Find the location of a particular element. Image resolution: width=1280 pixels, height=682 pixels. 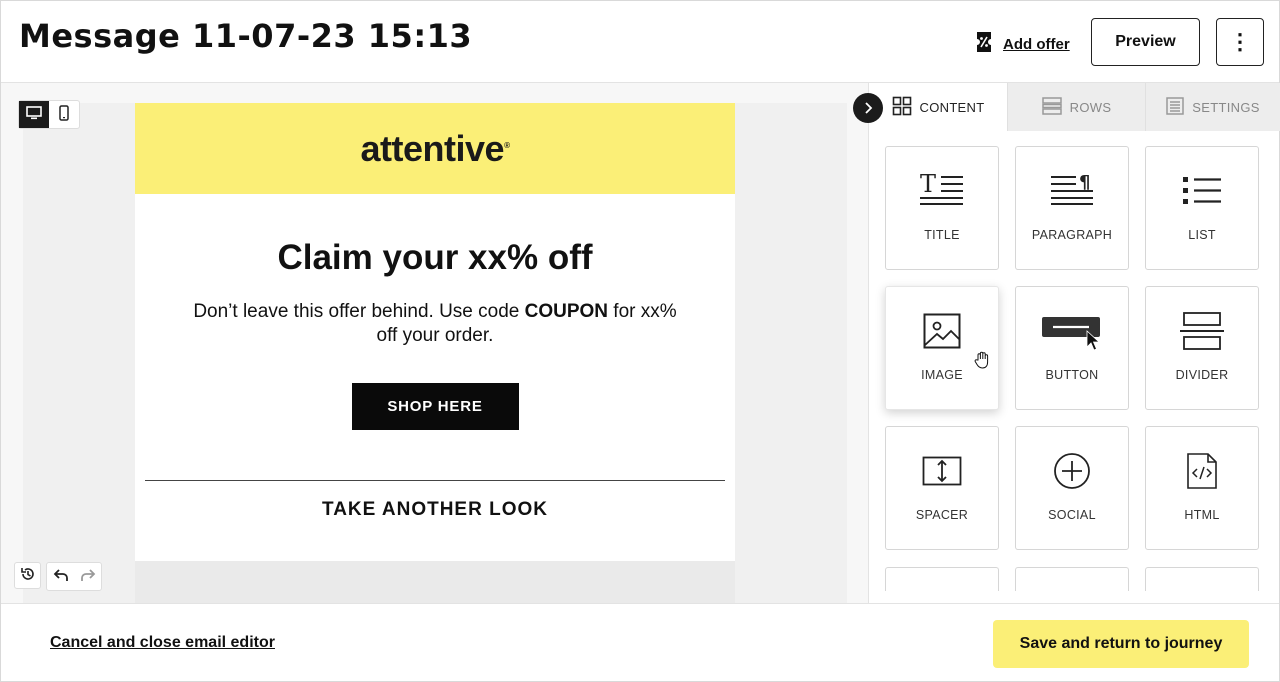

collapse-panel-button is located at coordinates (868, 108).